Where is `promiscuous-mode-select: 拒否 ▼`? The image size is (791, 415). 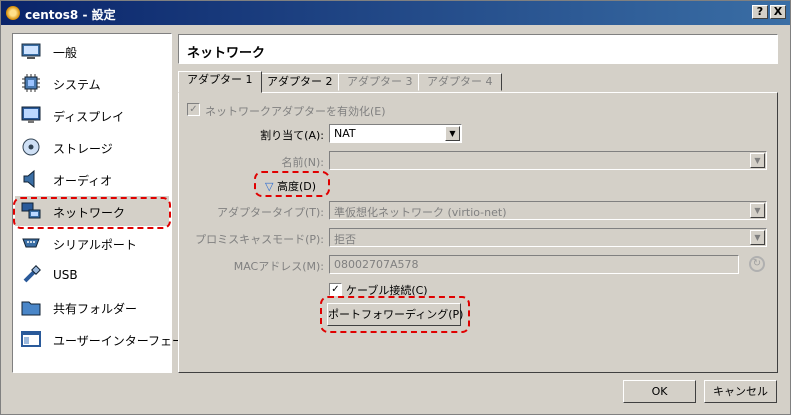
promiscuous-mode-select: 拒否 ▼ is located at coordinates (548, 237).